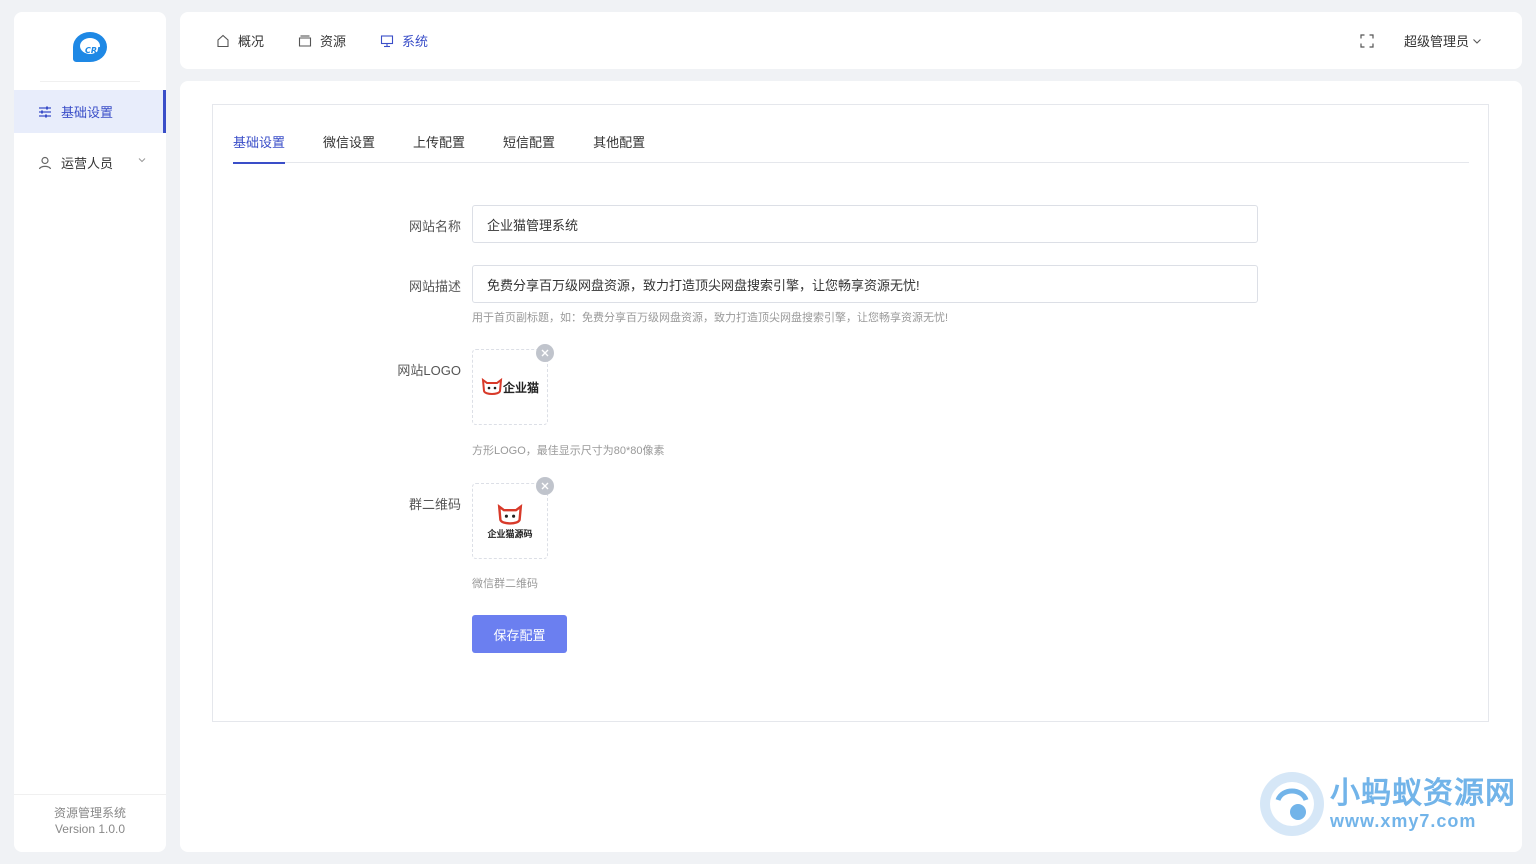  I want to click on top-bar: 概况 资源 系统 超级管理员, so click(851, 40).